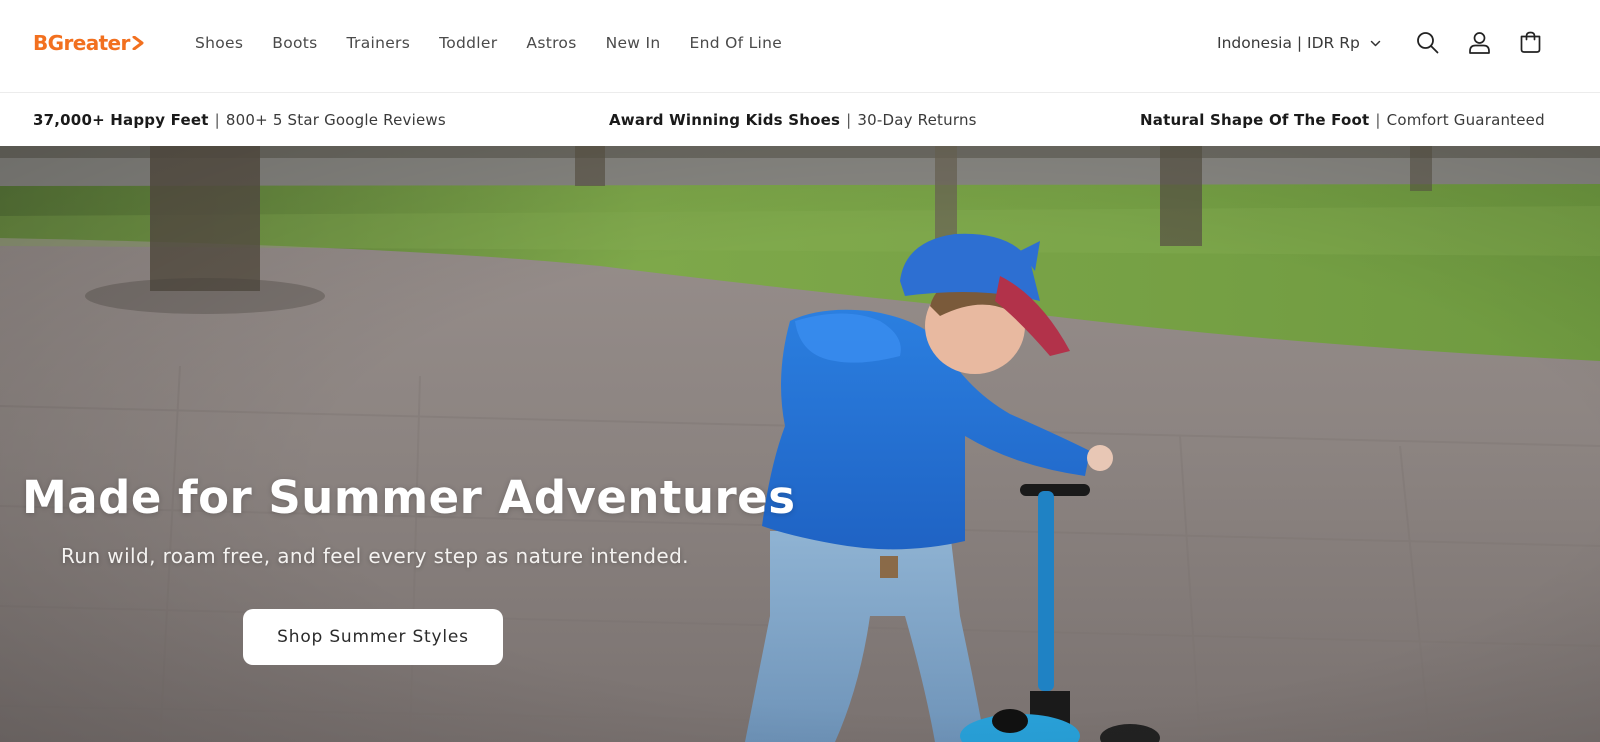  Describe the element at coordinates (551, 43) in the screenshot. I see `nav-item-astros: Astros` at that location.